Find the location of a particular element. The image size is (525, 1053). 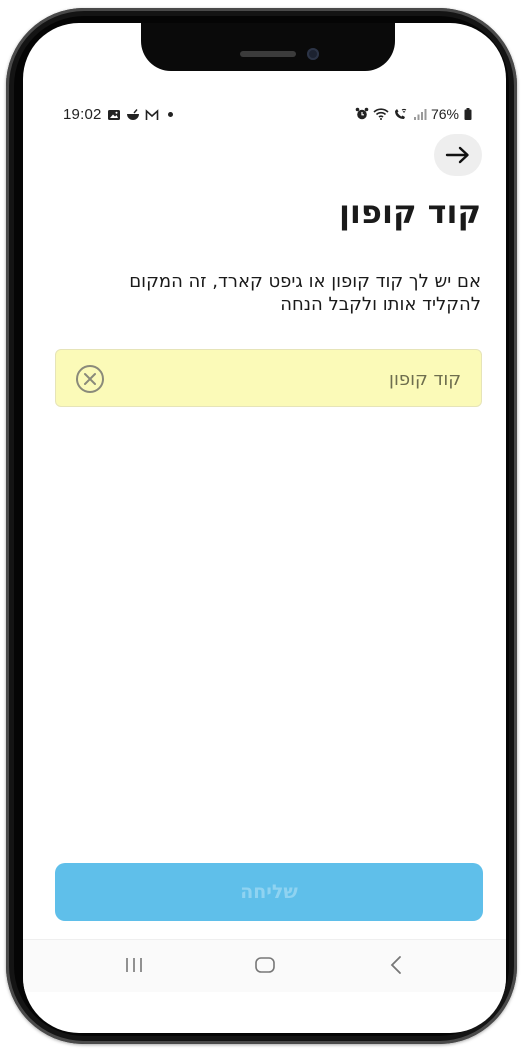

home-button is located at coordinates (265, 965).